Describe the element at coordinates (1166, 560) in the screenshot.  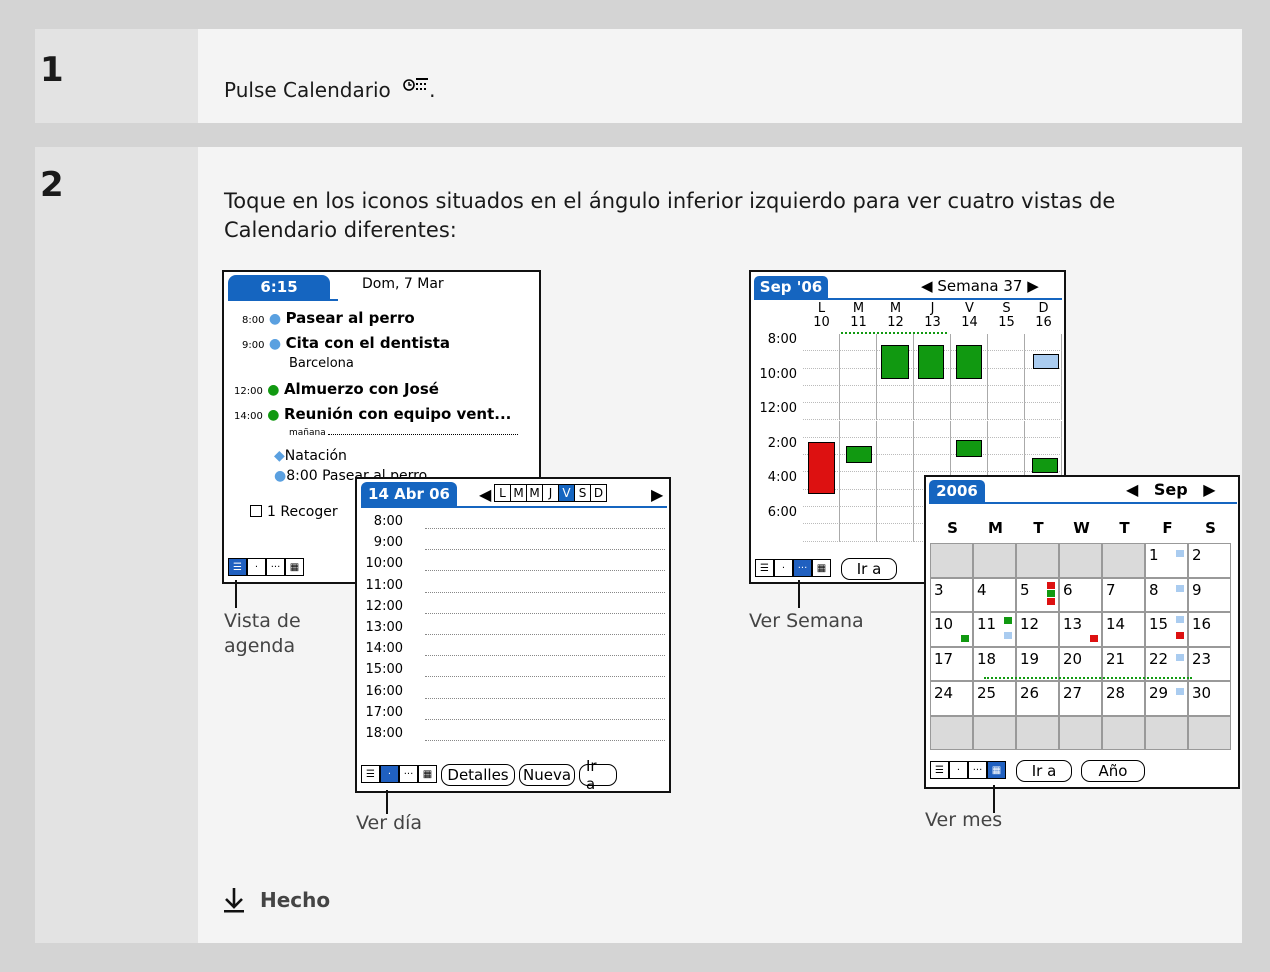
I see `month-day-cell: 1` at that location.